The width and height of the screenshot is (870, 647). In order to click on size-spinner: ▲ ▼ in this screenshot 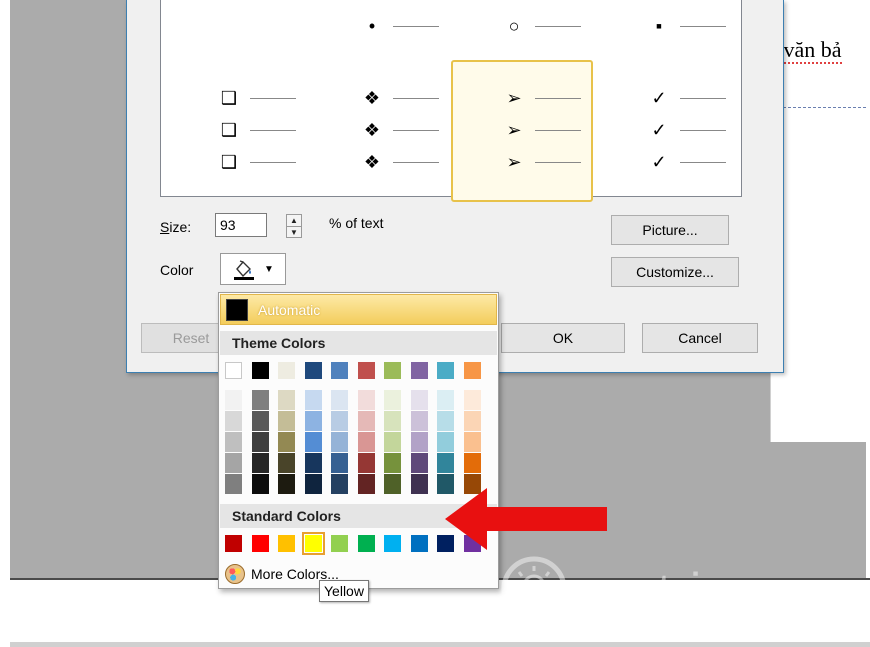, I will do `click(294, 226)`.